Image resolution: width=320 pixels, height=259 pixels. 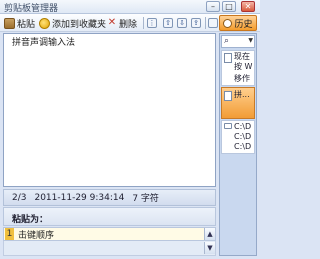 I want to click on history-item-line: 现在, so click(x=242, y=56).